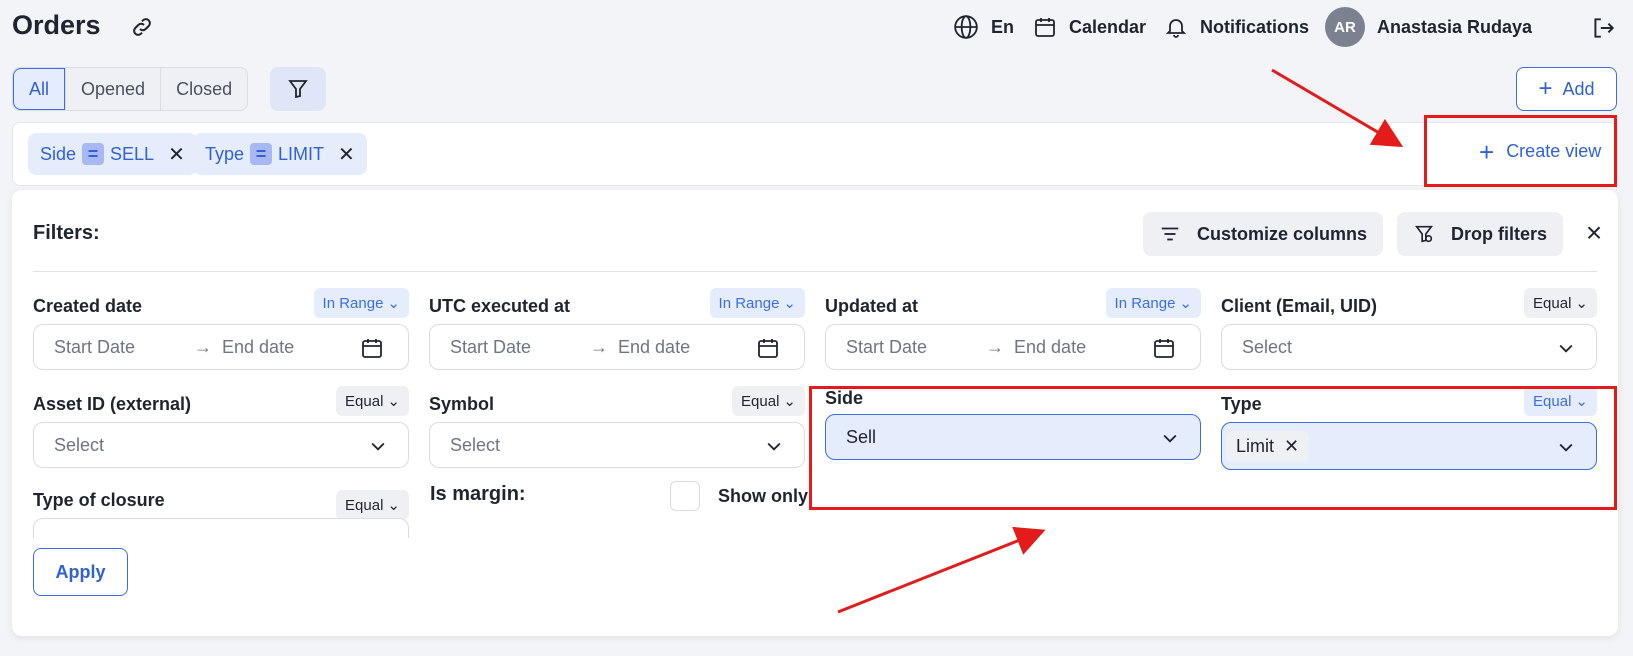  I want to click on funnel-icon, so click(298, 89).